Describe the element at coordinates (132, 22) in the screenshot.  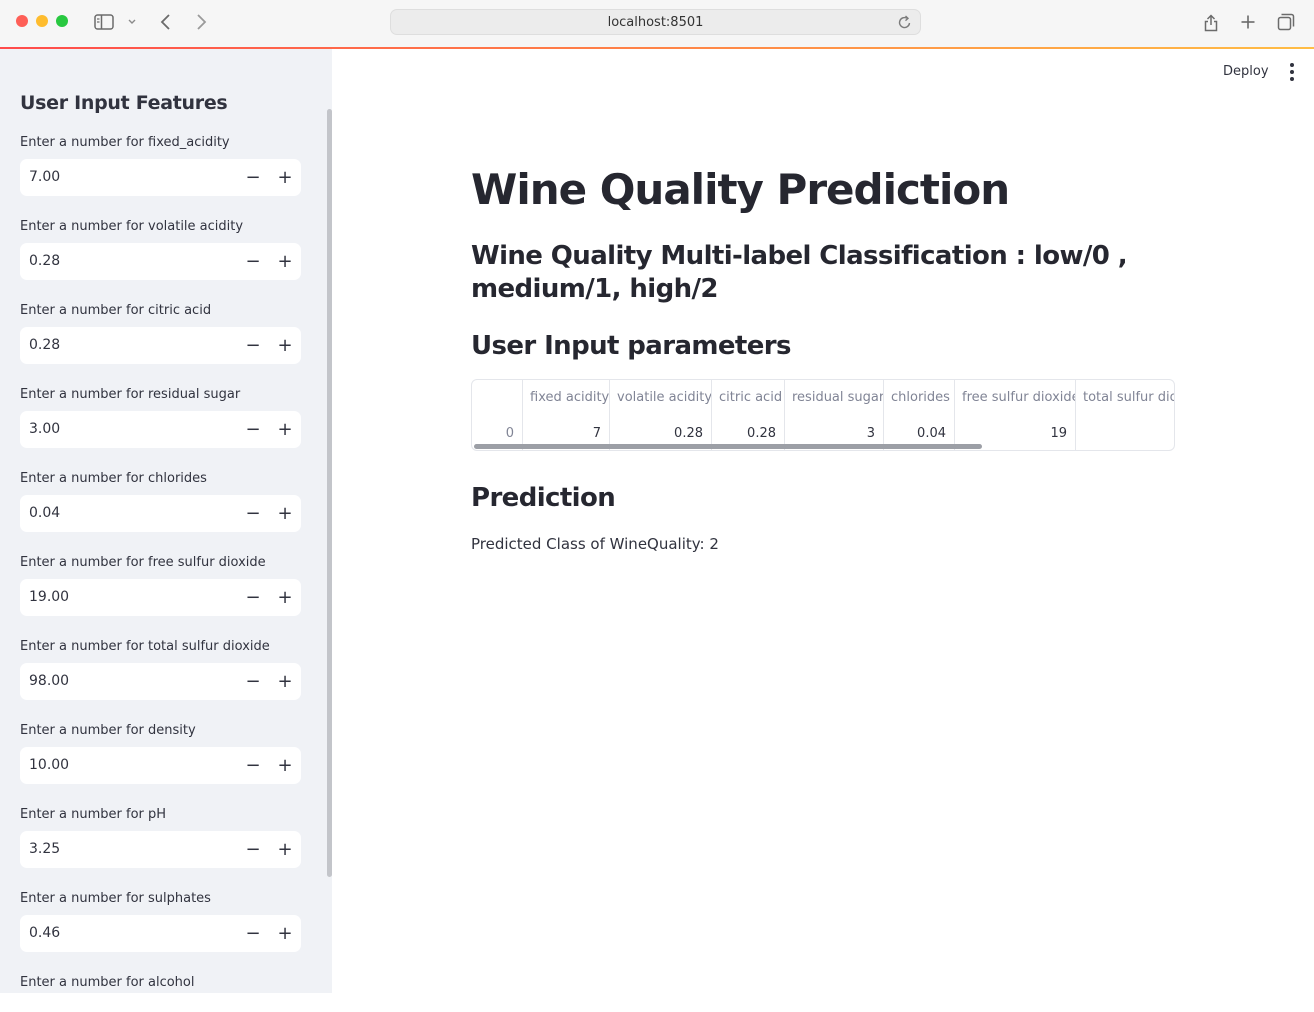
I see `chevron-down-icon` at that location.